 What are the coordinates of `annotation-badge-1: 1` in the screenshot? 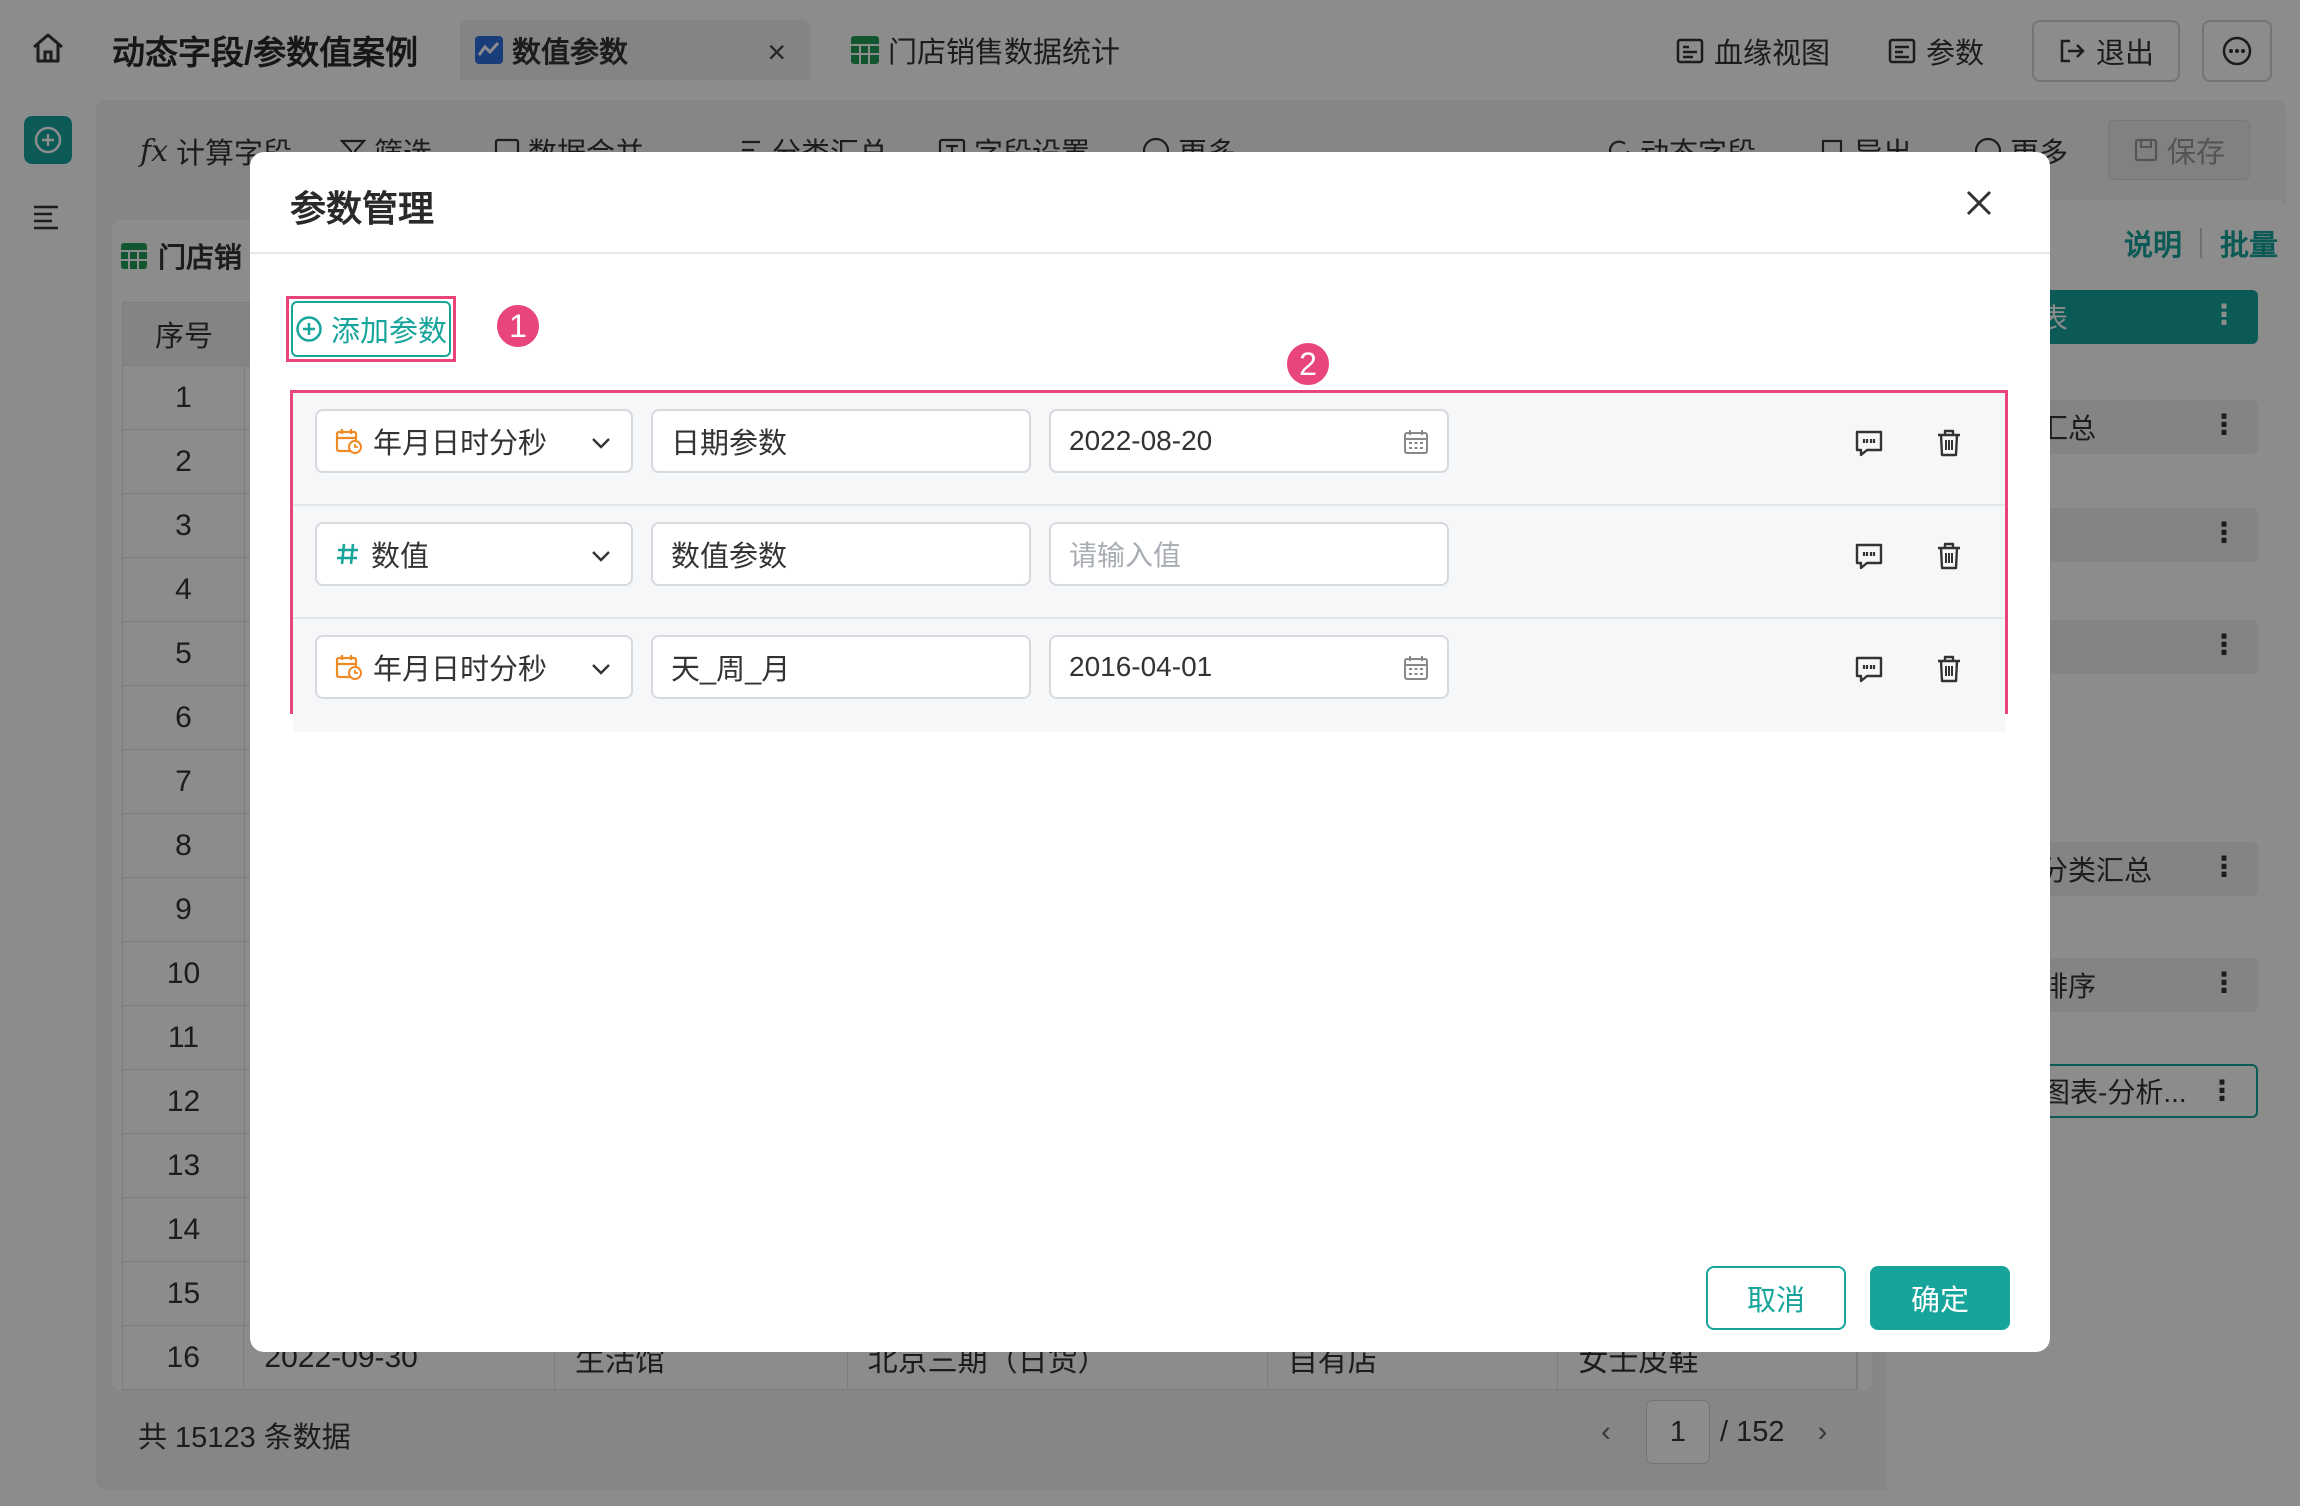 It's located at (518, 326).